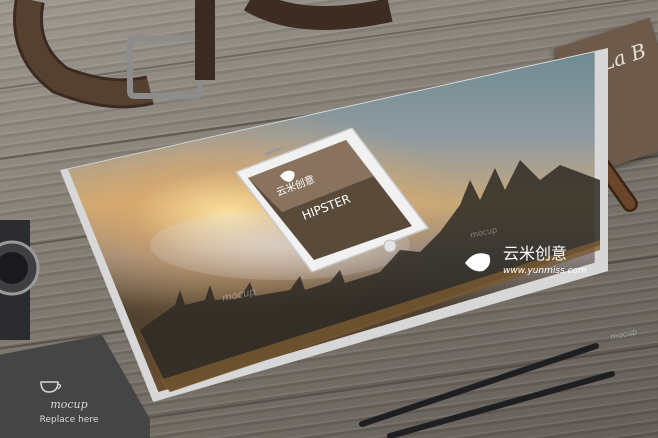 The height and width of the screenshot is (438, 658). Describe the element at coordinates (390, 246) in the screenshot. I see `home-button` at that location.